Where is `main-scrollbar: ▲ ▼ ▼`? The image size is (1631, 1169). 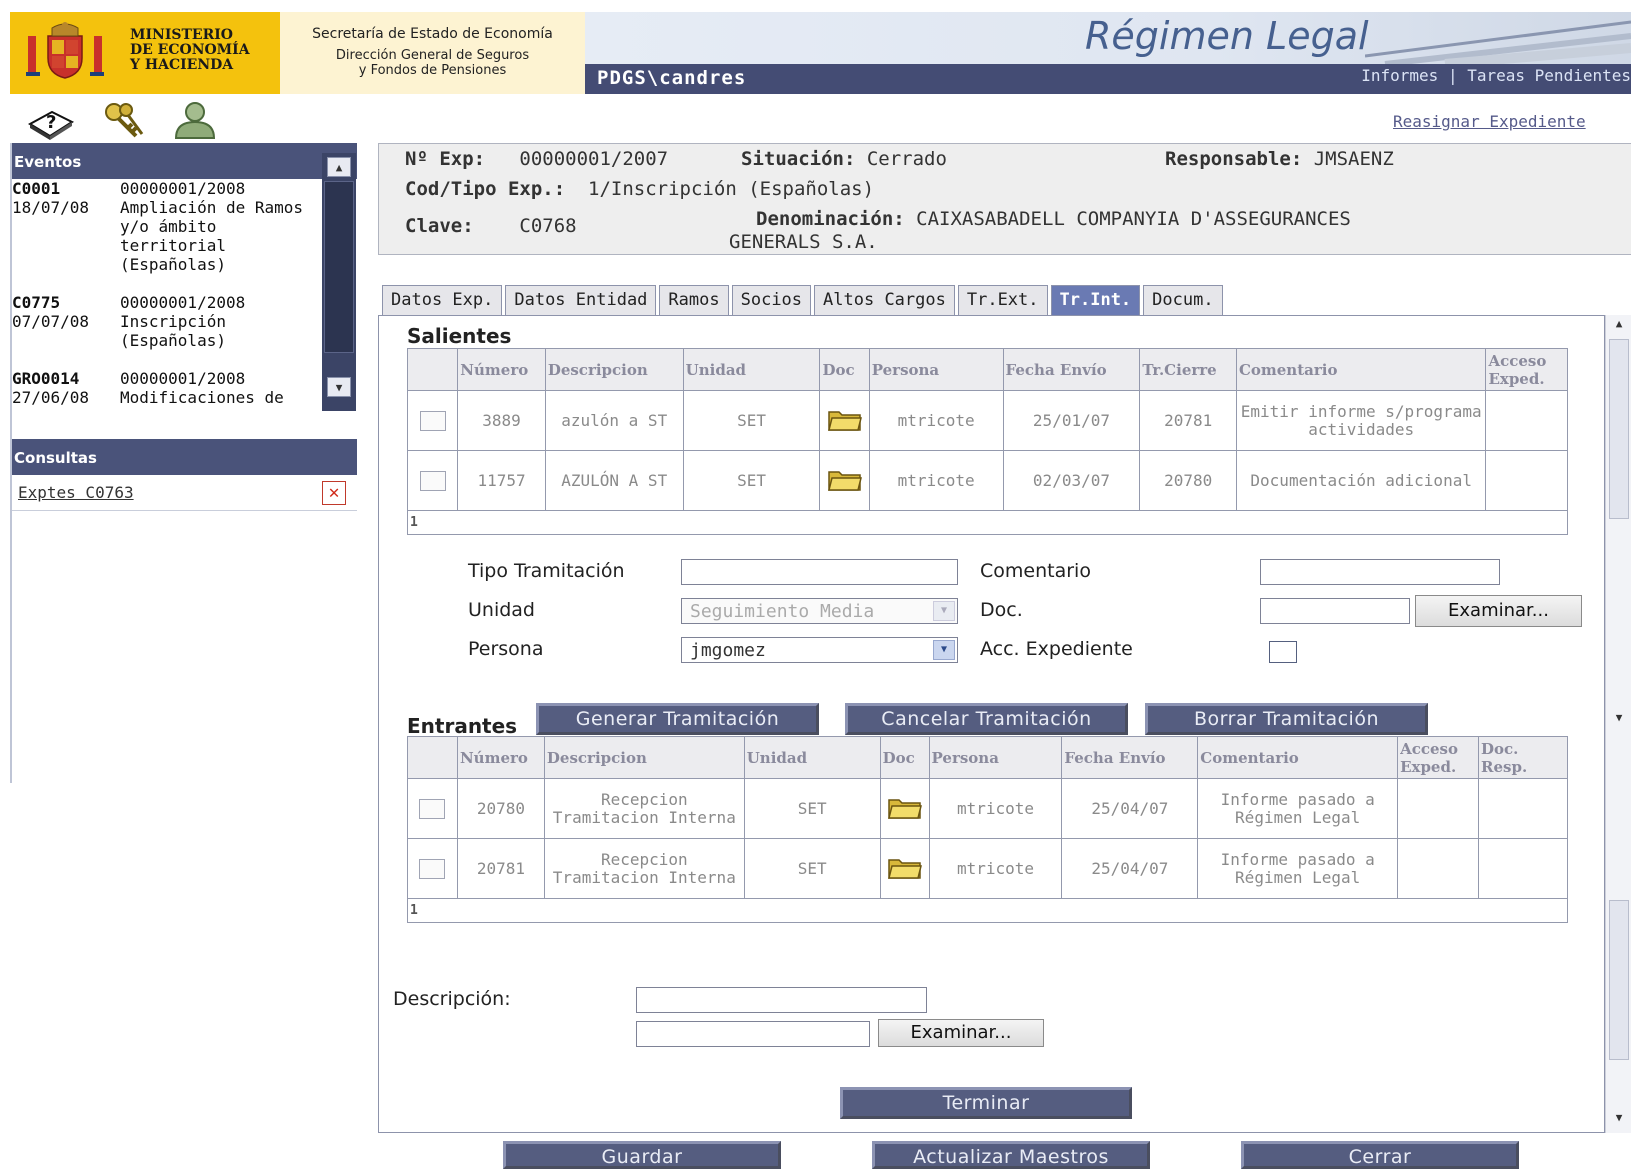 main-scrollbar: ▲ ▼ ▼ is located at coordinates (1618, 724).